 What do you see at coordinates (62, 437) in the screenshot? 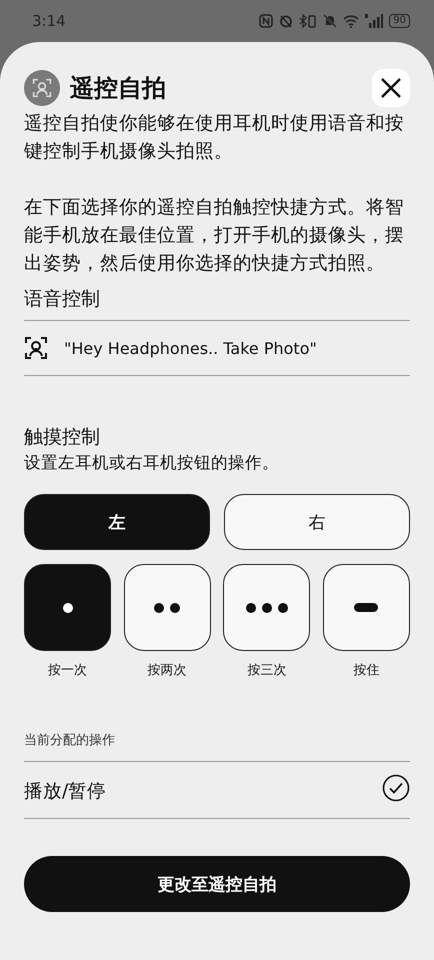
I see `section-heading: 触摸控制` at bounding box center [62, 437].